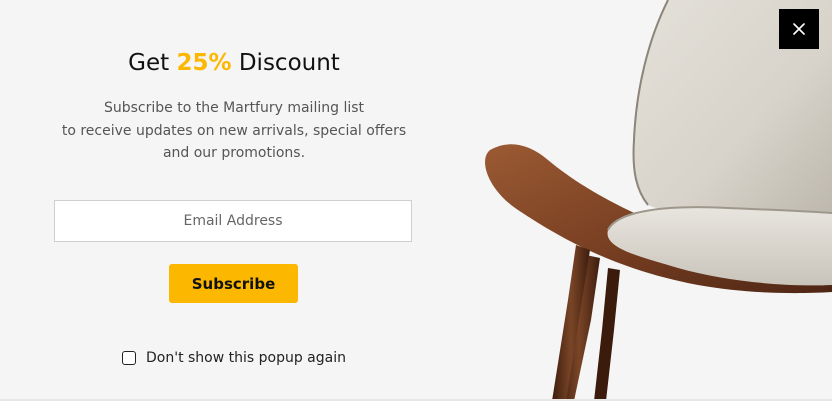 This screenshot has height=401, width=832. I want to click on title-prefix: Get, so click(152, 63).